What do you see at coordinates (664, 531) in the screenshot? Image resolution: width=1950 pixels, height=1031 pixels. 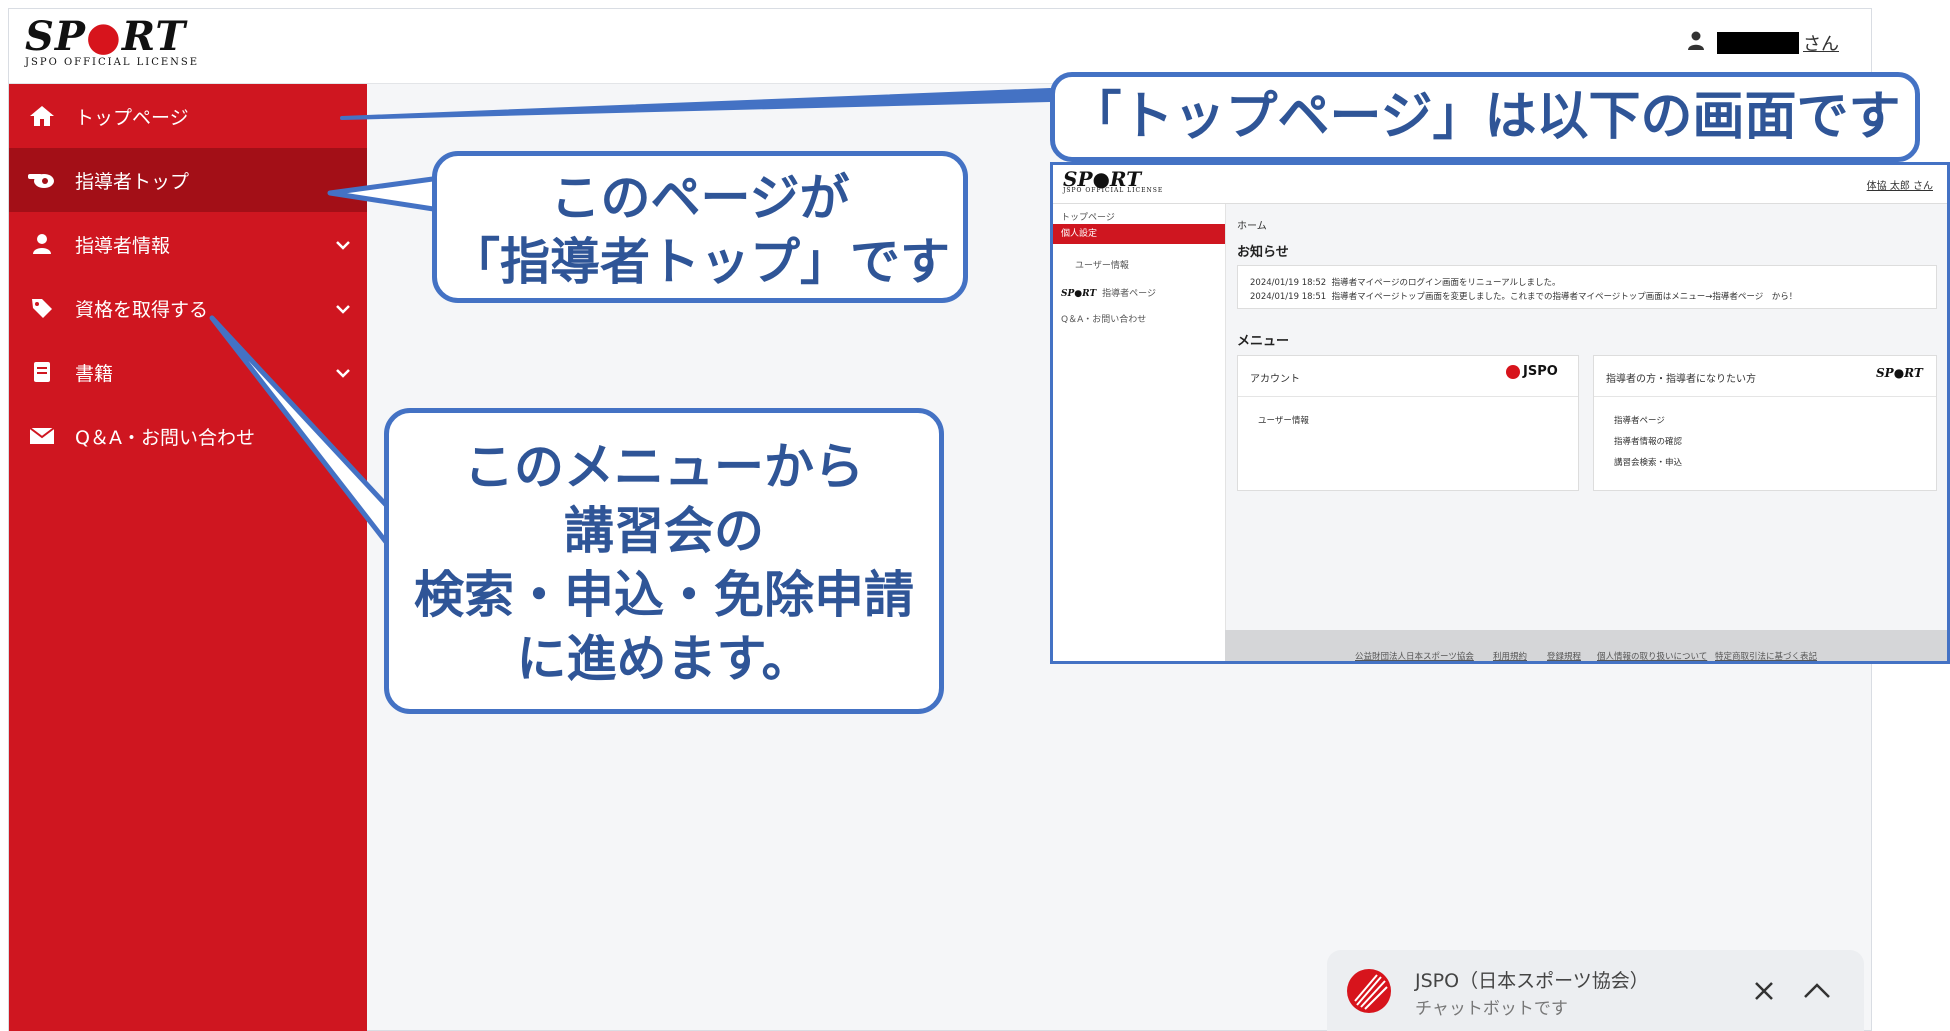 I see `callout-line: 講習会の` at bounding box center [664, 531].